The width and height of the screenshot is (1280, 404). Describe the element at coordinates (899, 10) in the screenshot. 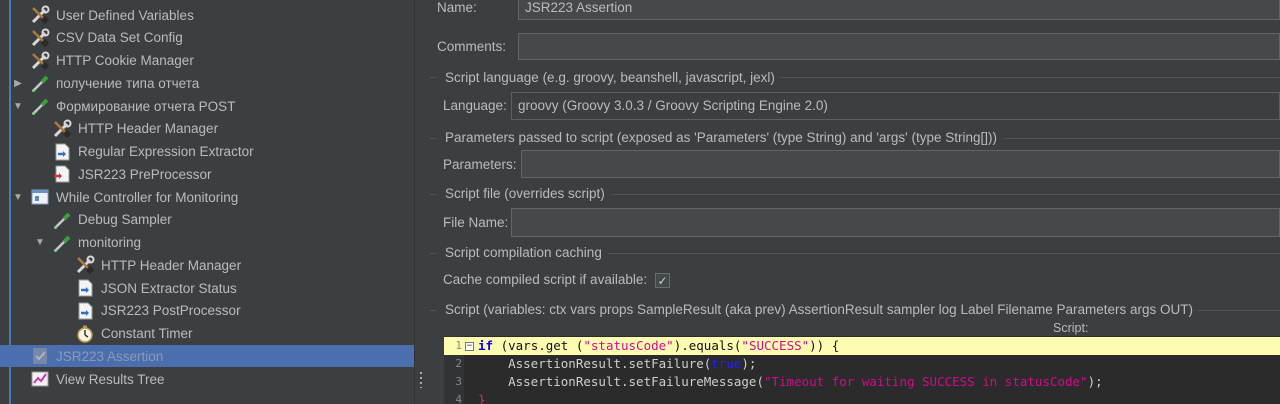

I see `name-field: JSR223 Assertion` at that location.